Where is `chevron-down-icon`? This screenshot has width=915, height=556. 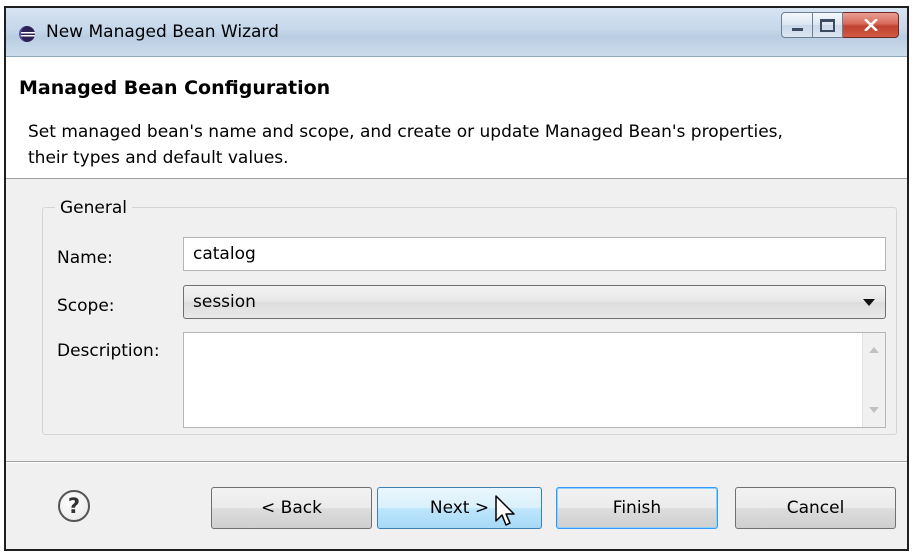 chevron-down-icon is located at coordinates (869, 302).